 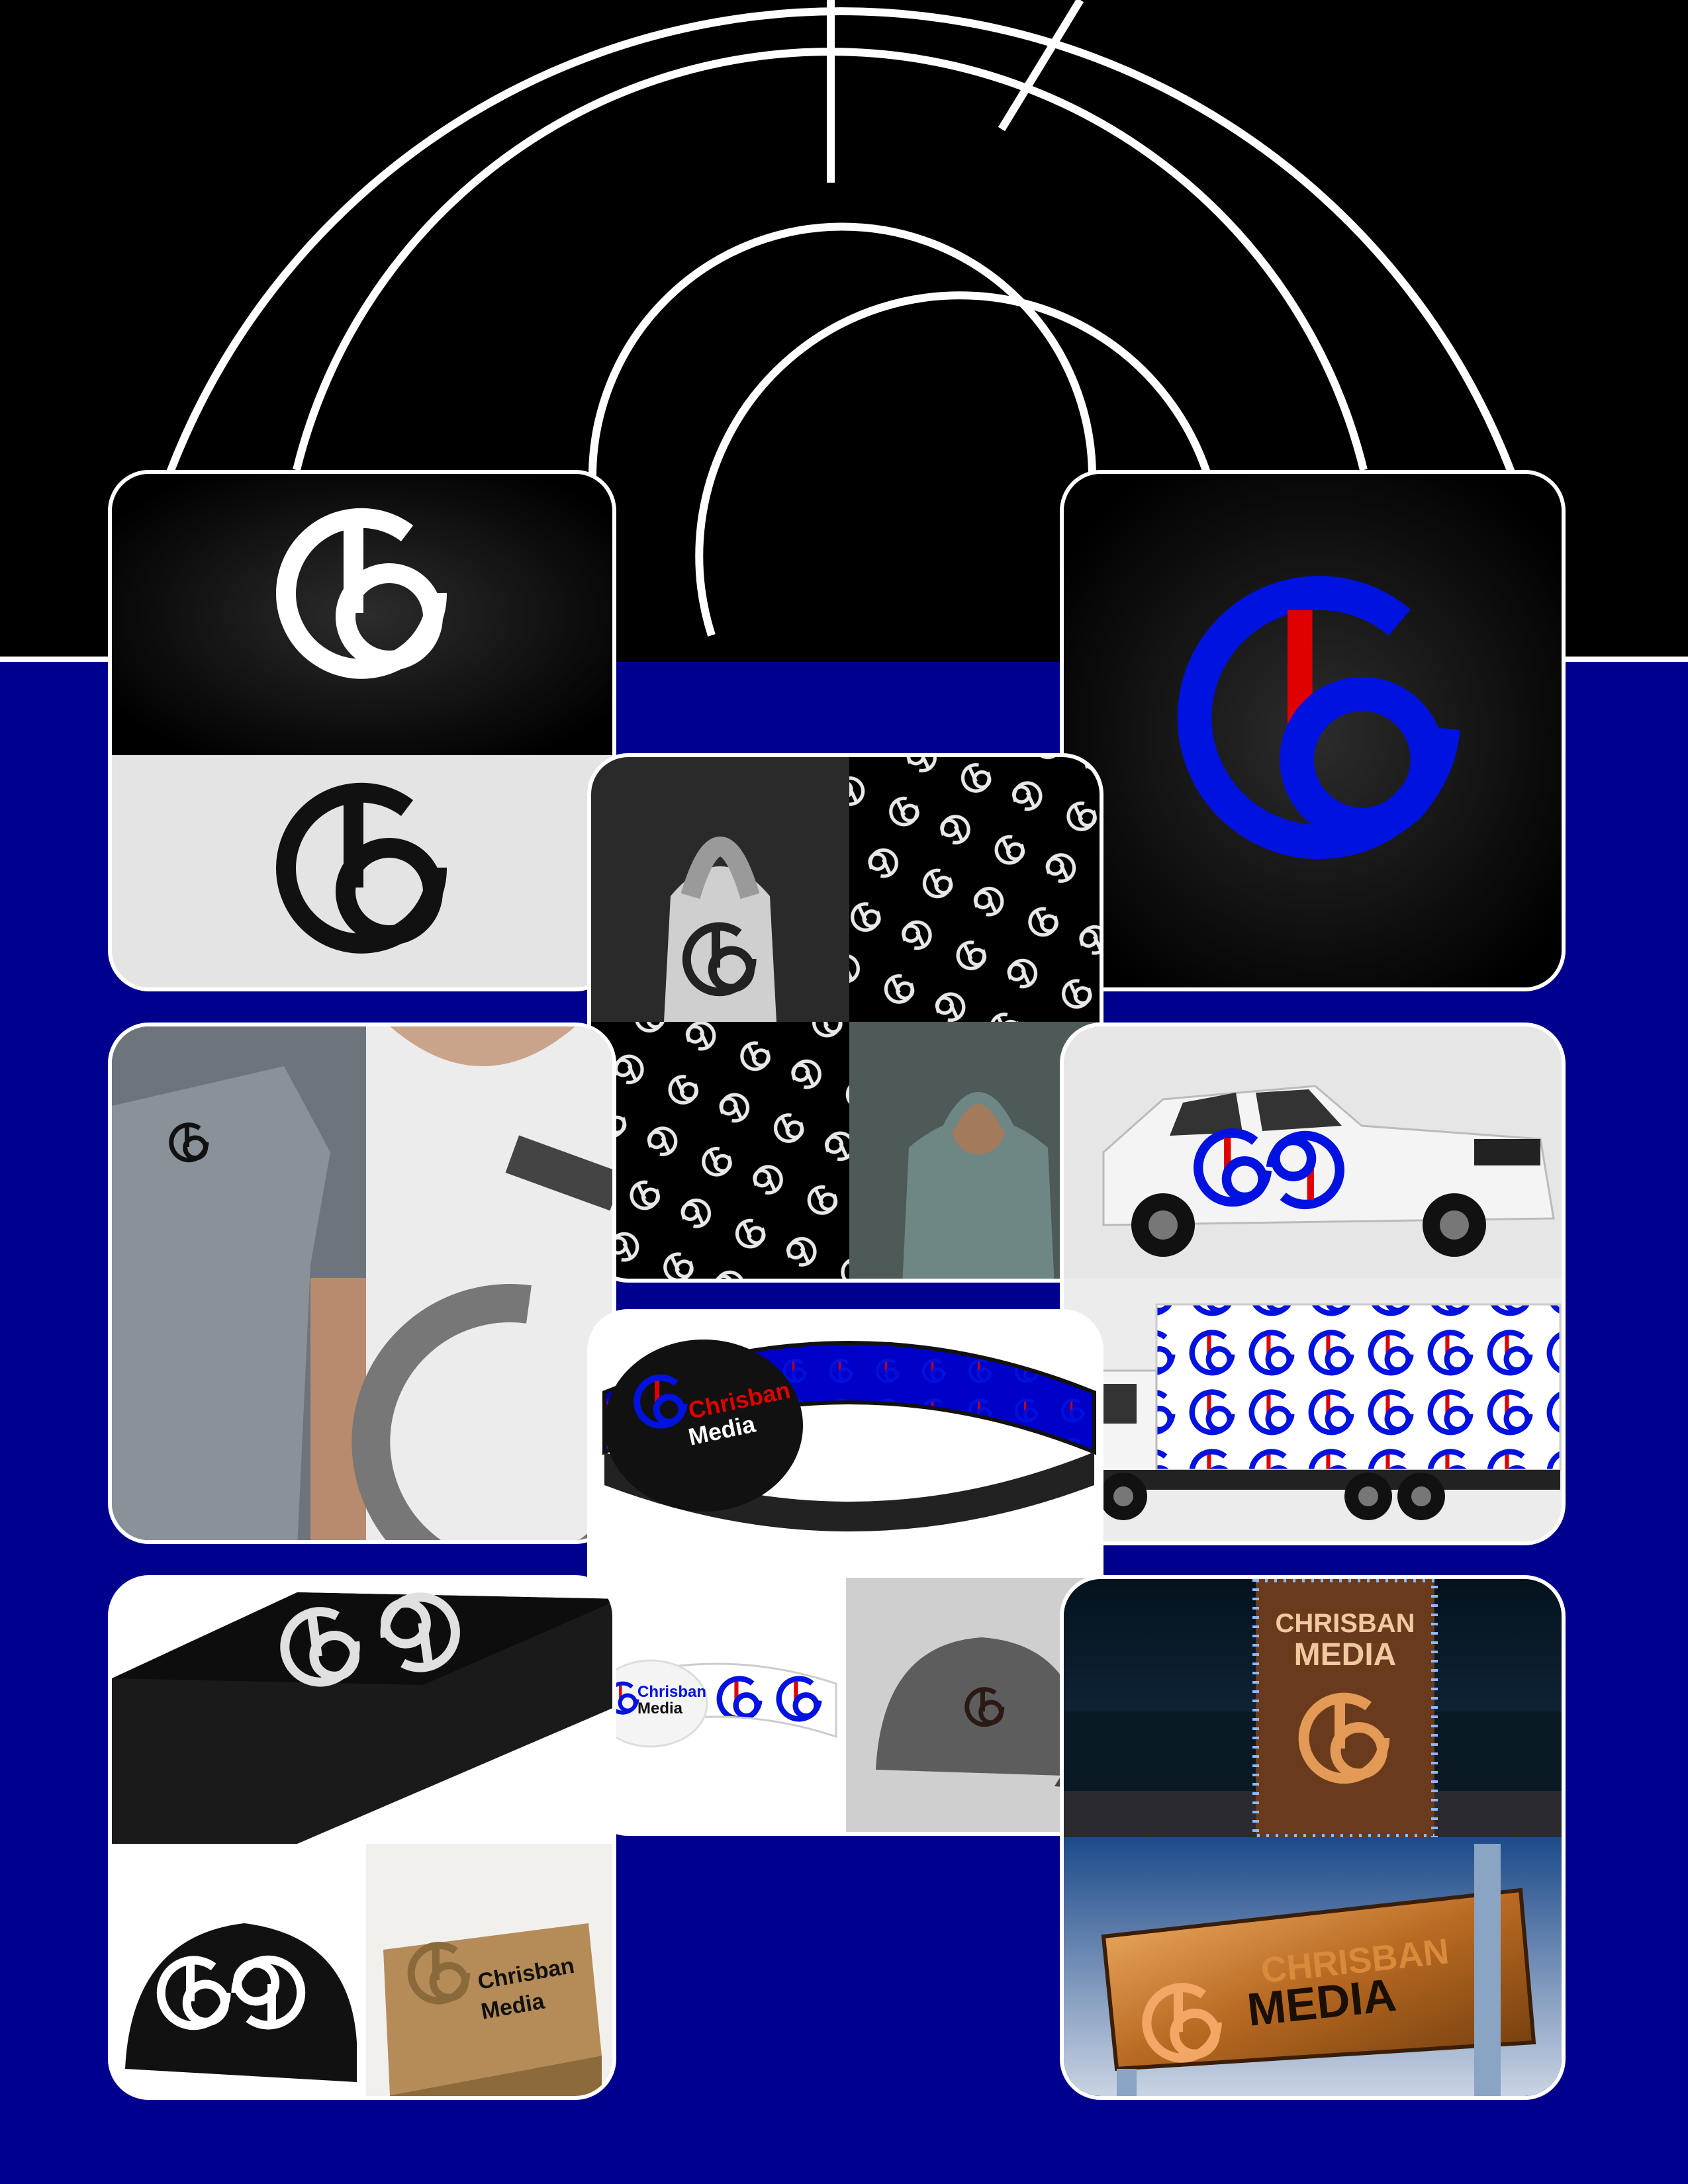 What do you see at coordinates (362, 731) in the screenshot?
I see `logo-mono-card` at bounding box center [362, 731].